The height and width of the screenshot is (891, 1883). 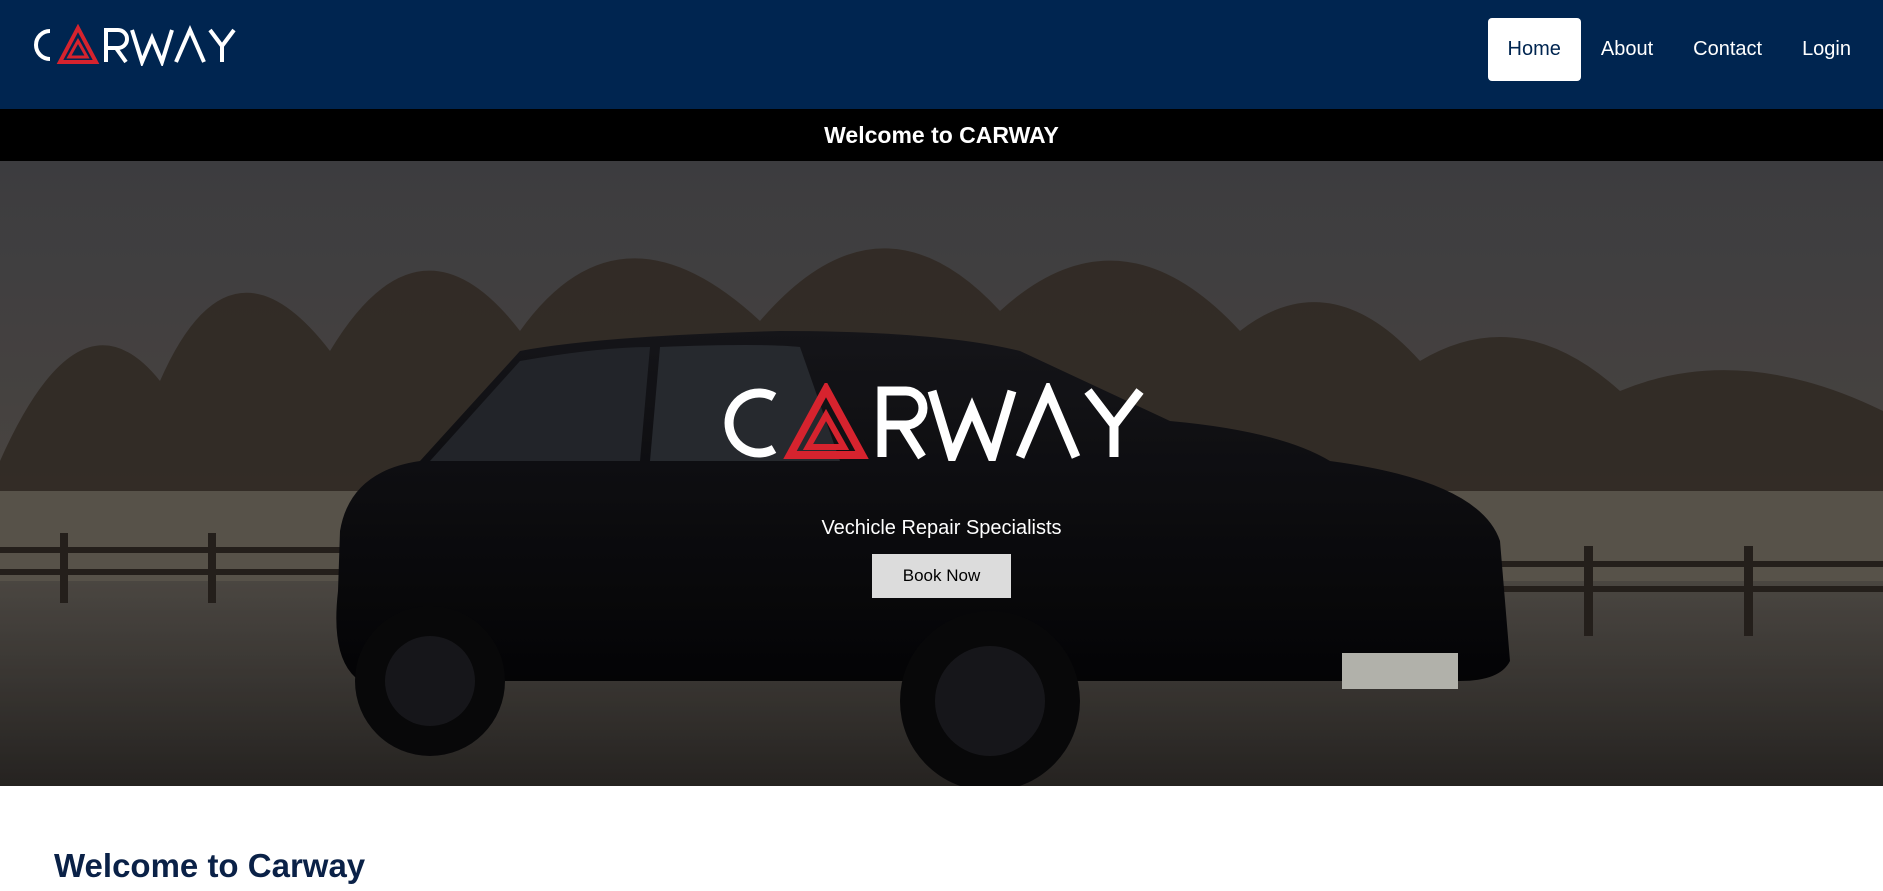 I want to click on hero-tagline: Vechicle Repair Specialists, so click(x=941, y=528).